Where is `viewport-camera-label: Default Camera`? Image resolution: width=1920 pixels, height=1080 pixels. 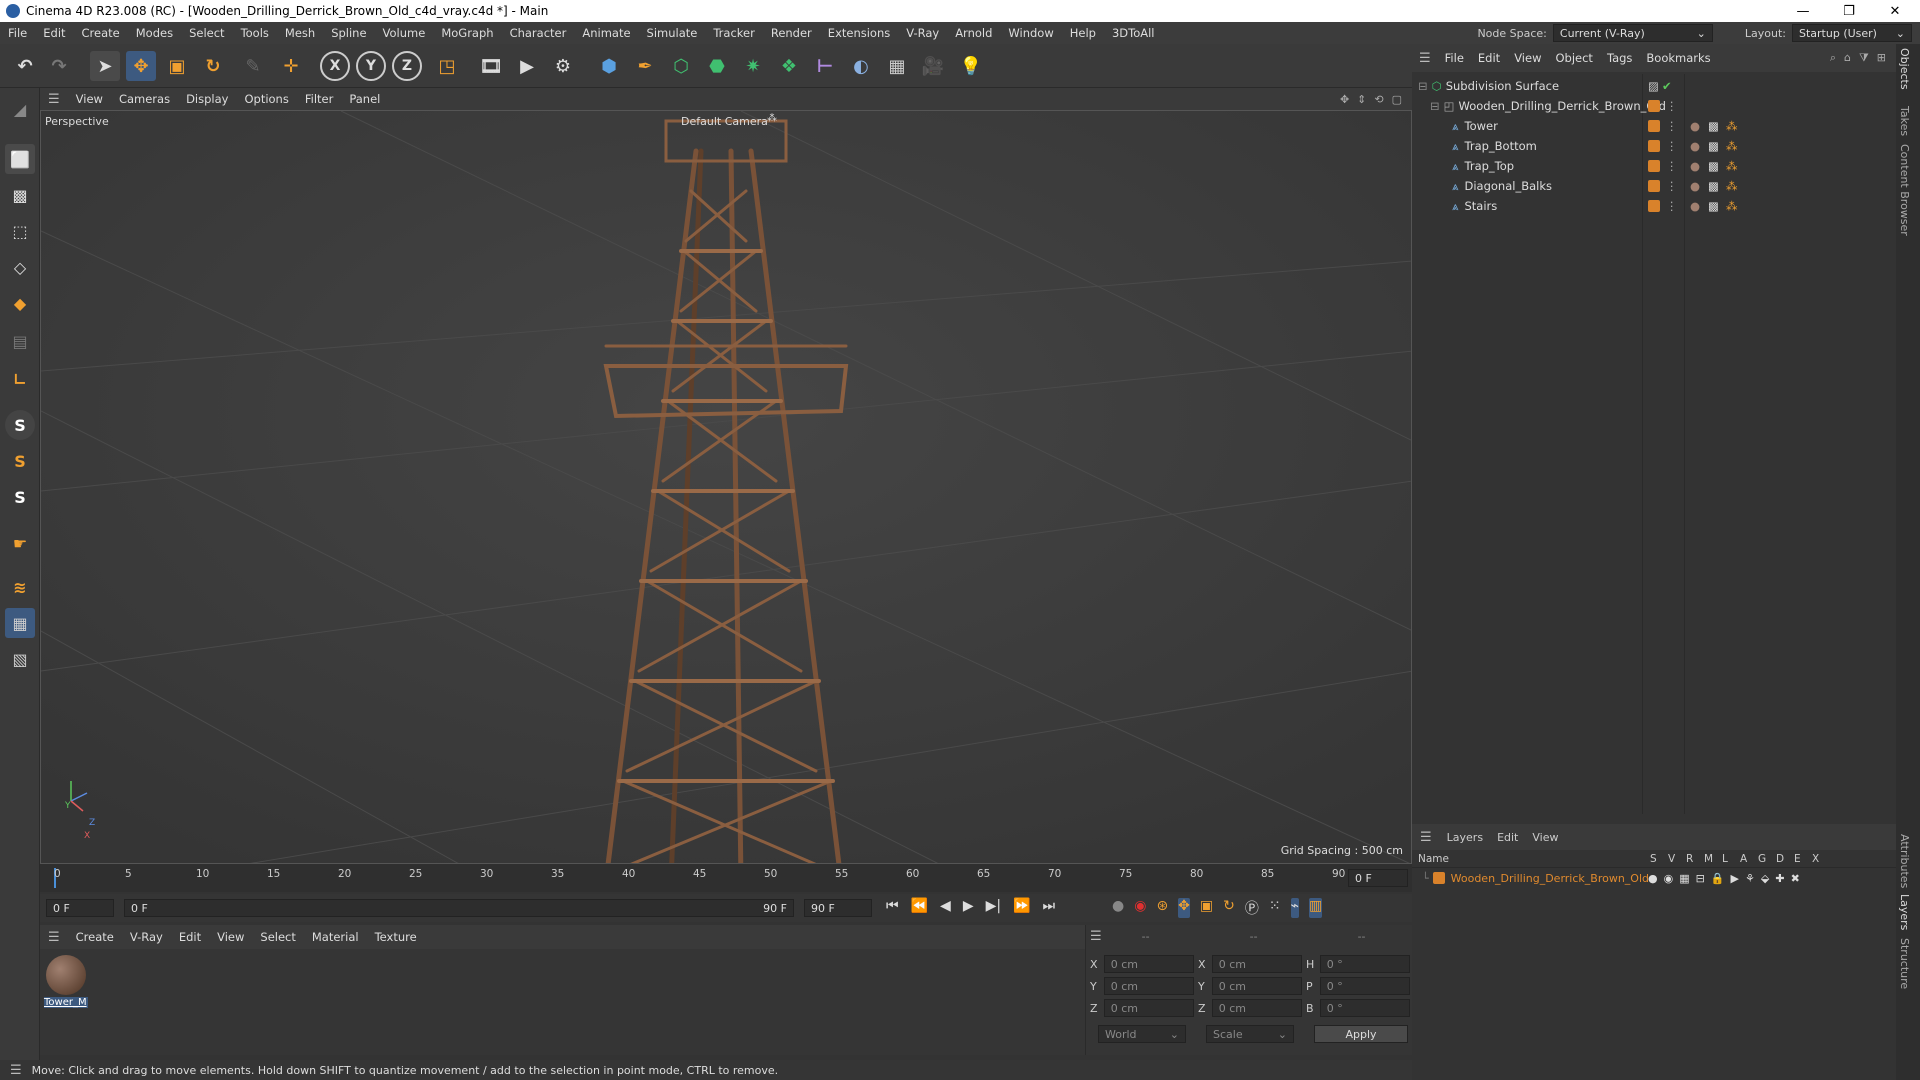
viewport-camera-label: Default Camera is located at coordinates (724, 121).